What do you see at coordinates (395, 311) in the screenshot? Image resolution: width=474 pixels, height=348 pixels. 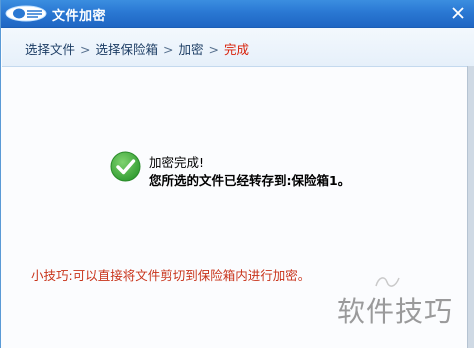 I see `watermark: 软件技巧` at bounding box center [395, 311].